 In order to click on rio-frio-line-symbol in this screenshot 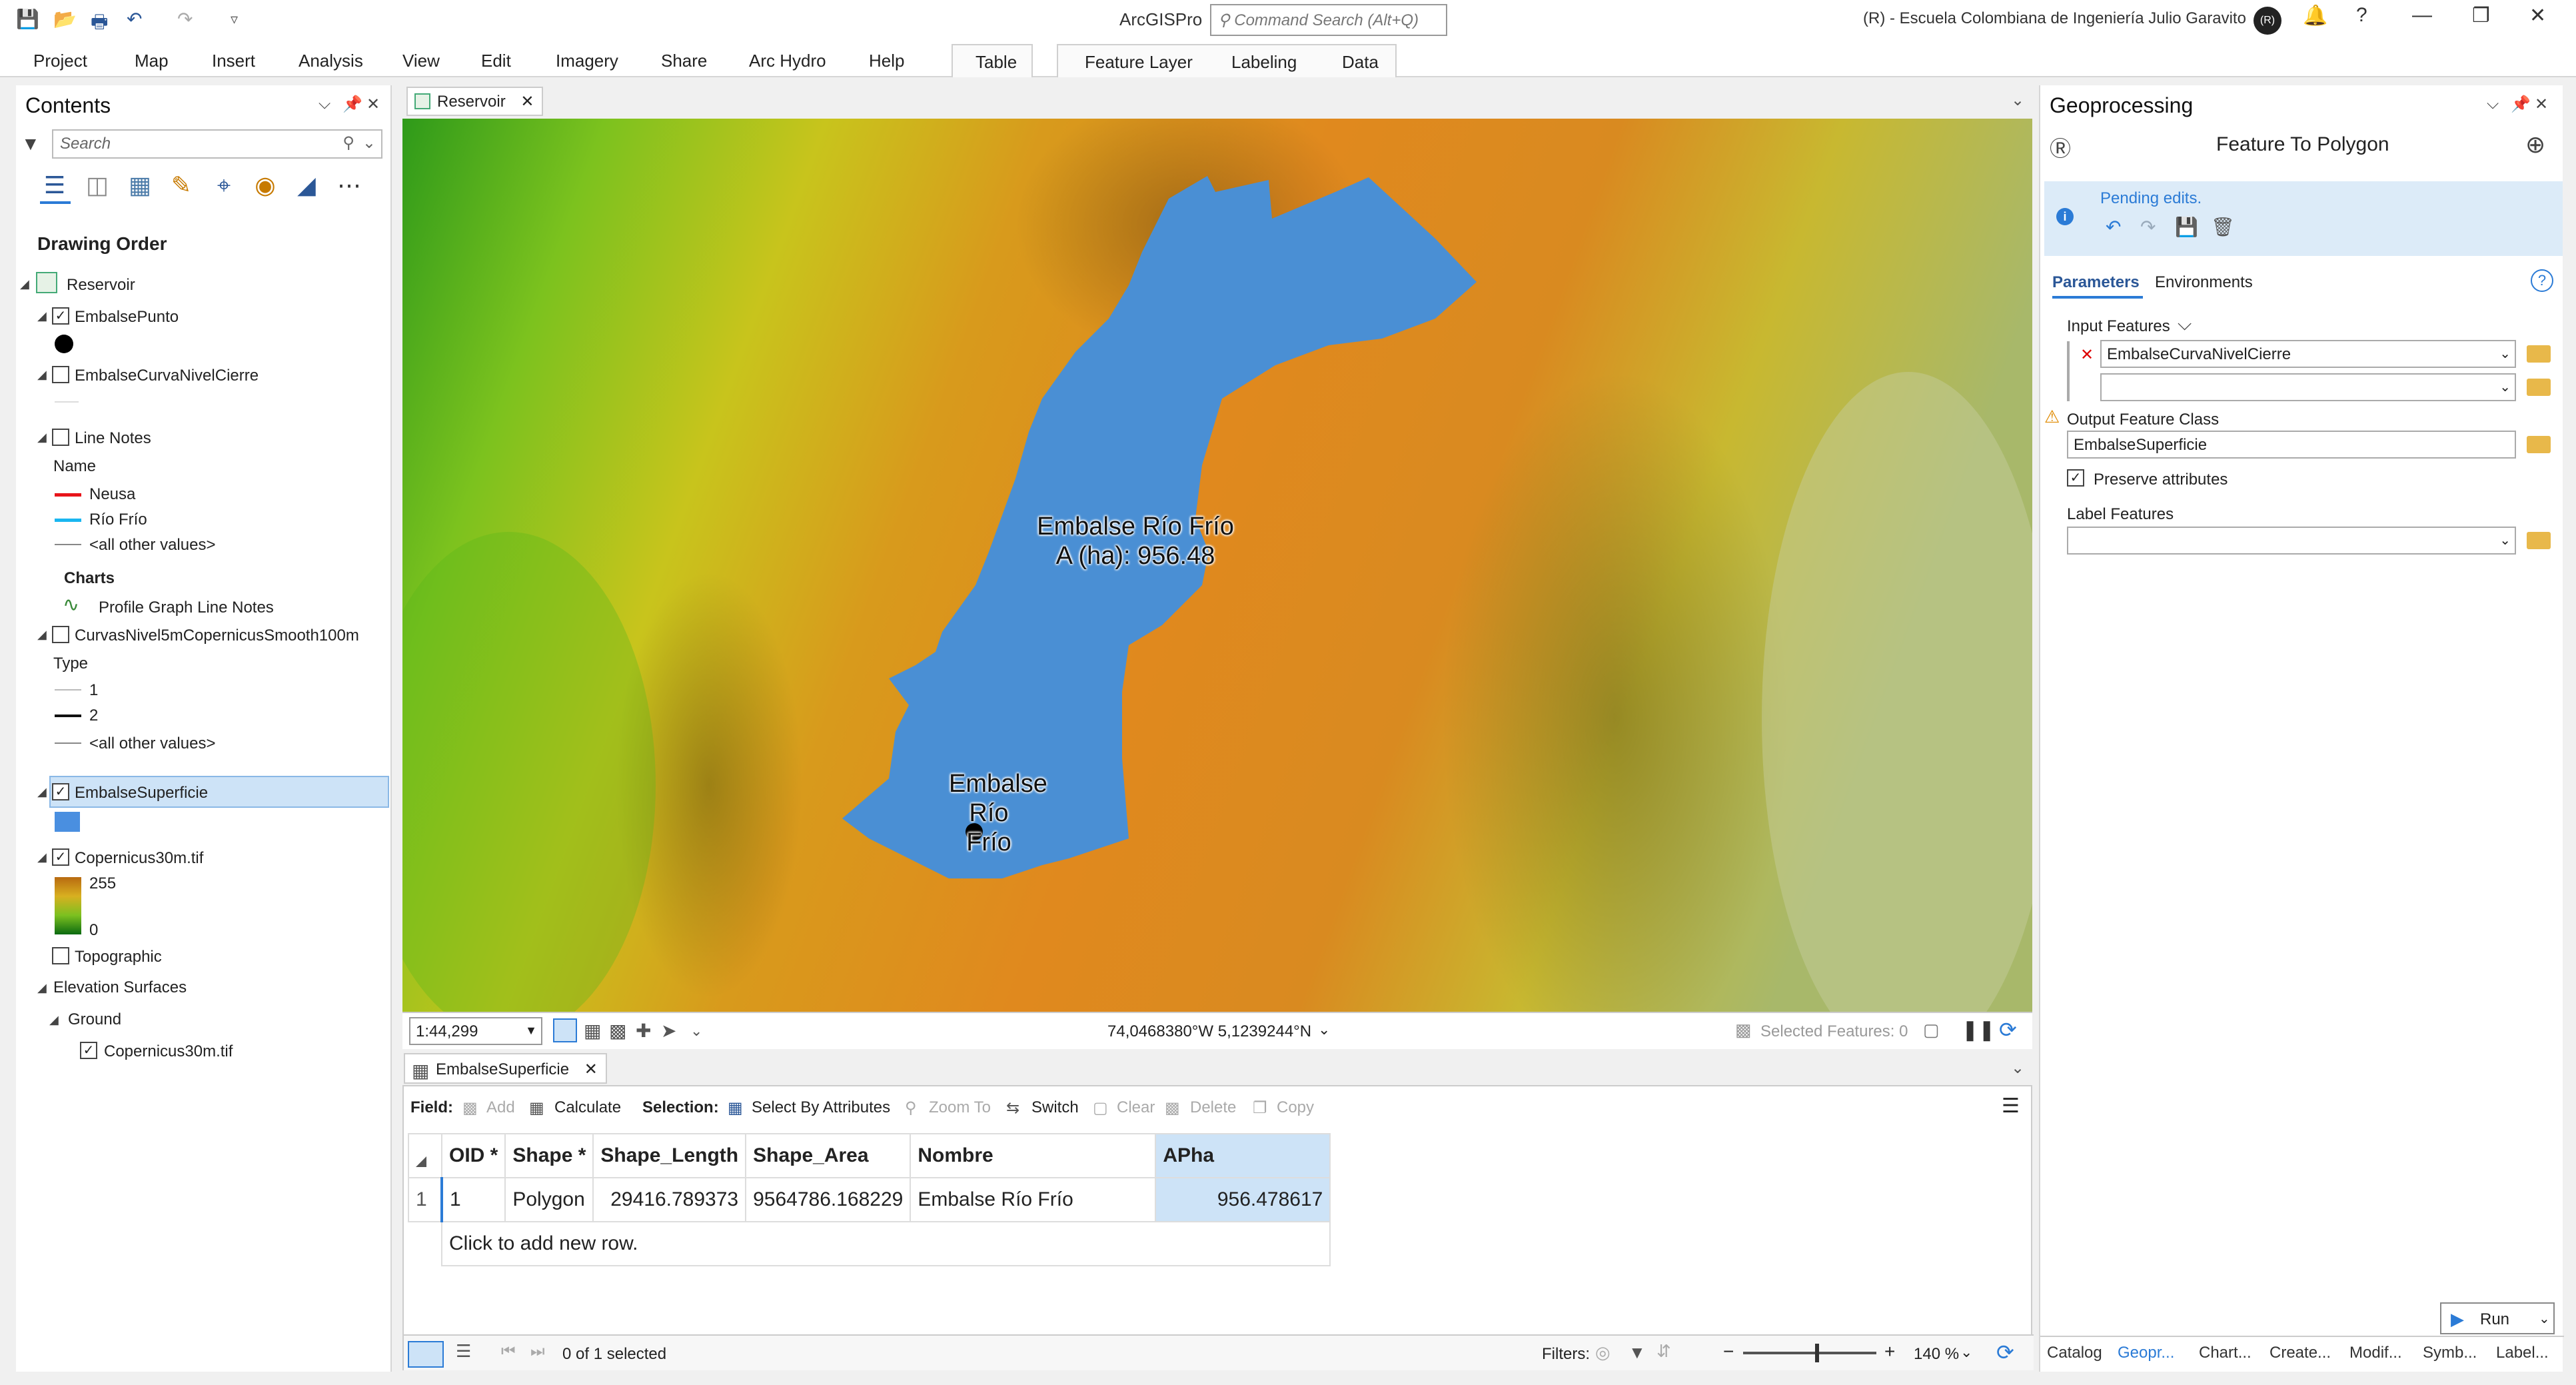, I will do `click(68, 520)`.